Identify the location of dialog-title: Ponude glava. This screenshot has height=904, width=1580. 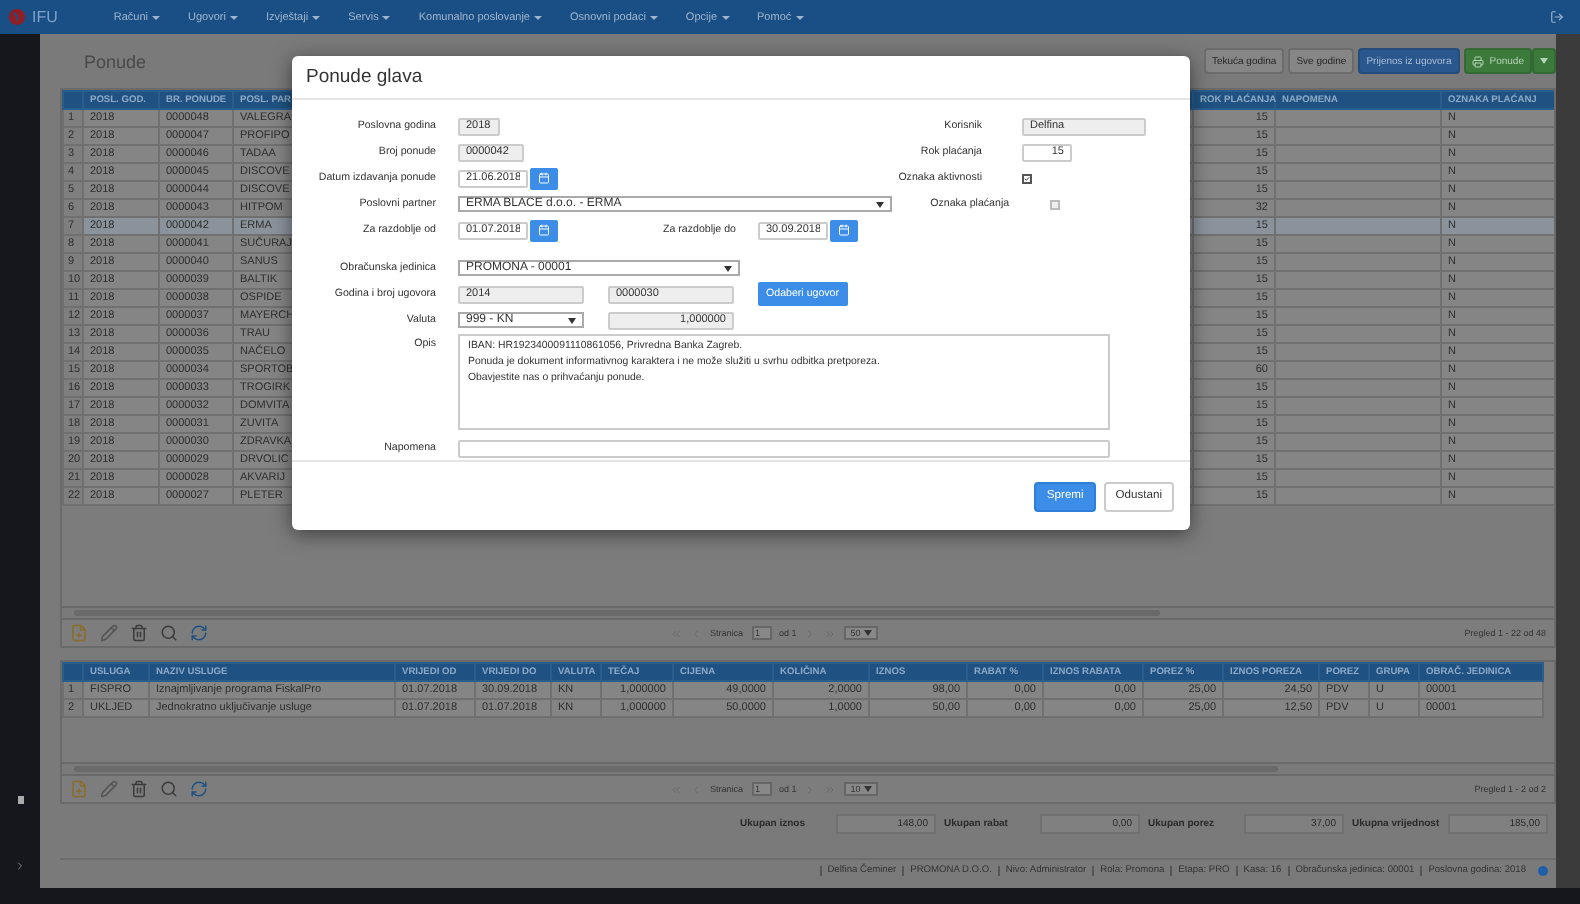
(364, 77).